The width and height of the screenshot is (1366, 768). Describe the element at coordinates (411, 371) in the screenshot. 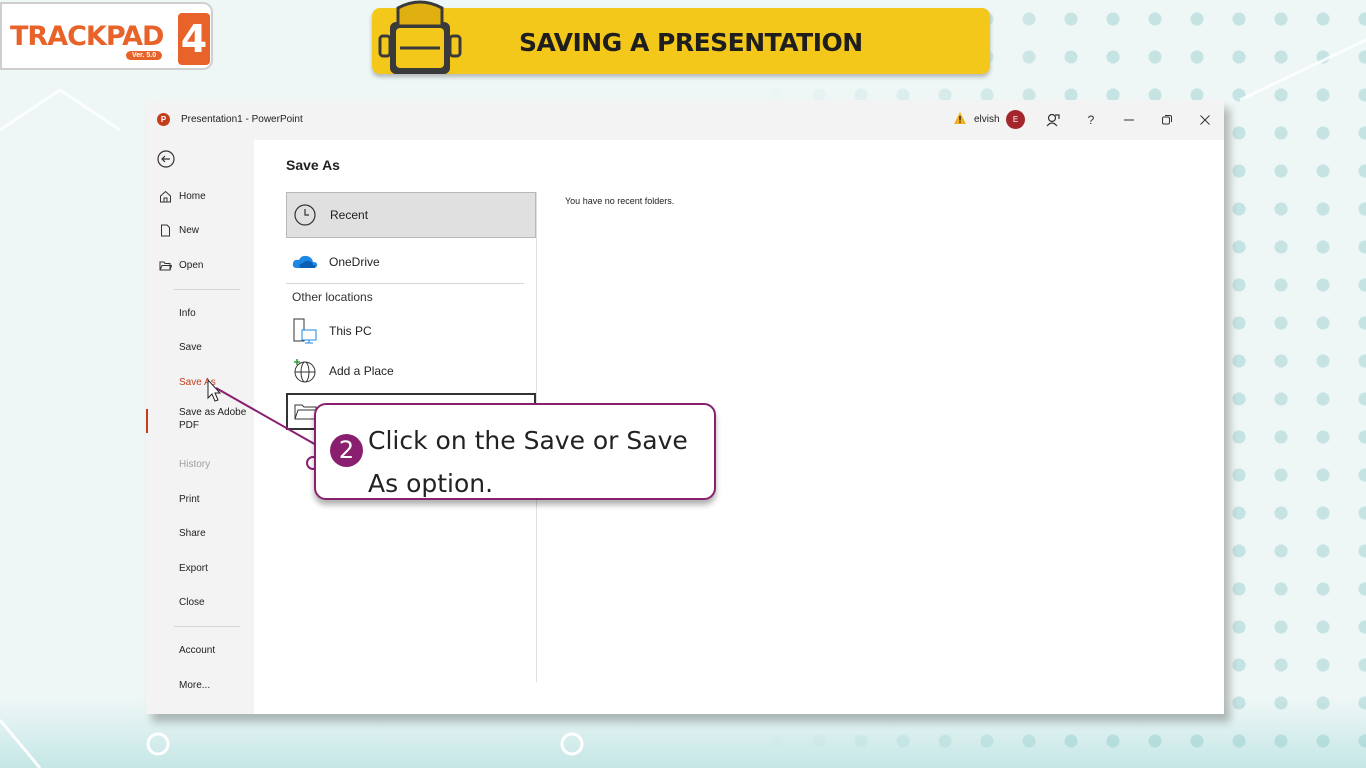

I see `location-add-place: Add a Place` at that location.